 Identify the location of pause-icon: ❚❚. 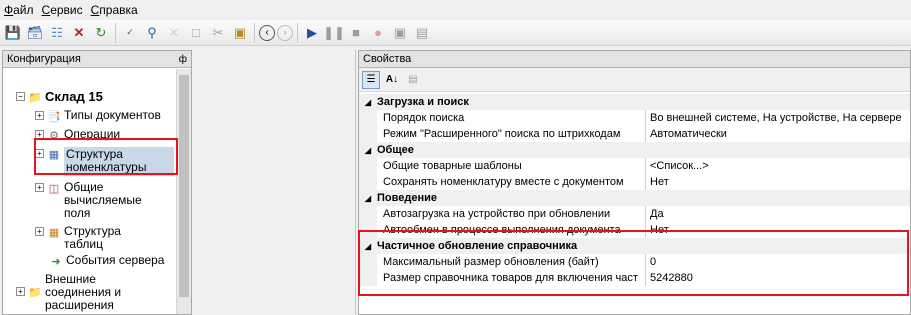
(334, 33).